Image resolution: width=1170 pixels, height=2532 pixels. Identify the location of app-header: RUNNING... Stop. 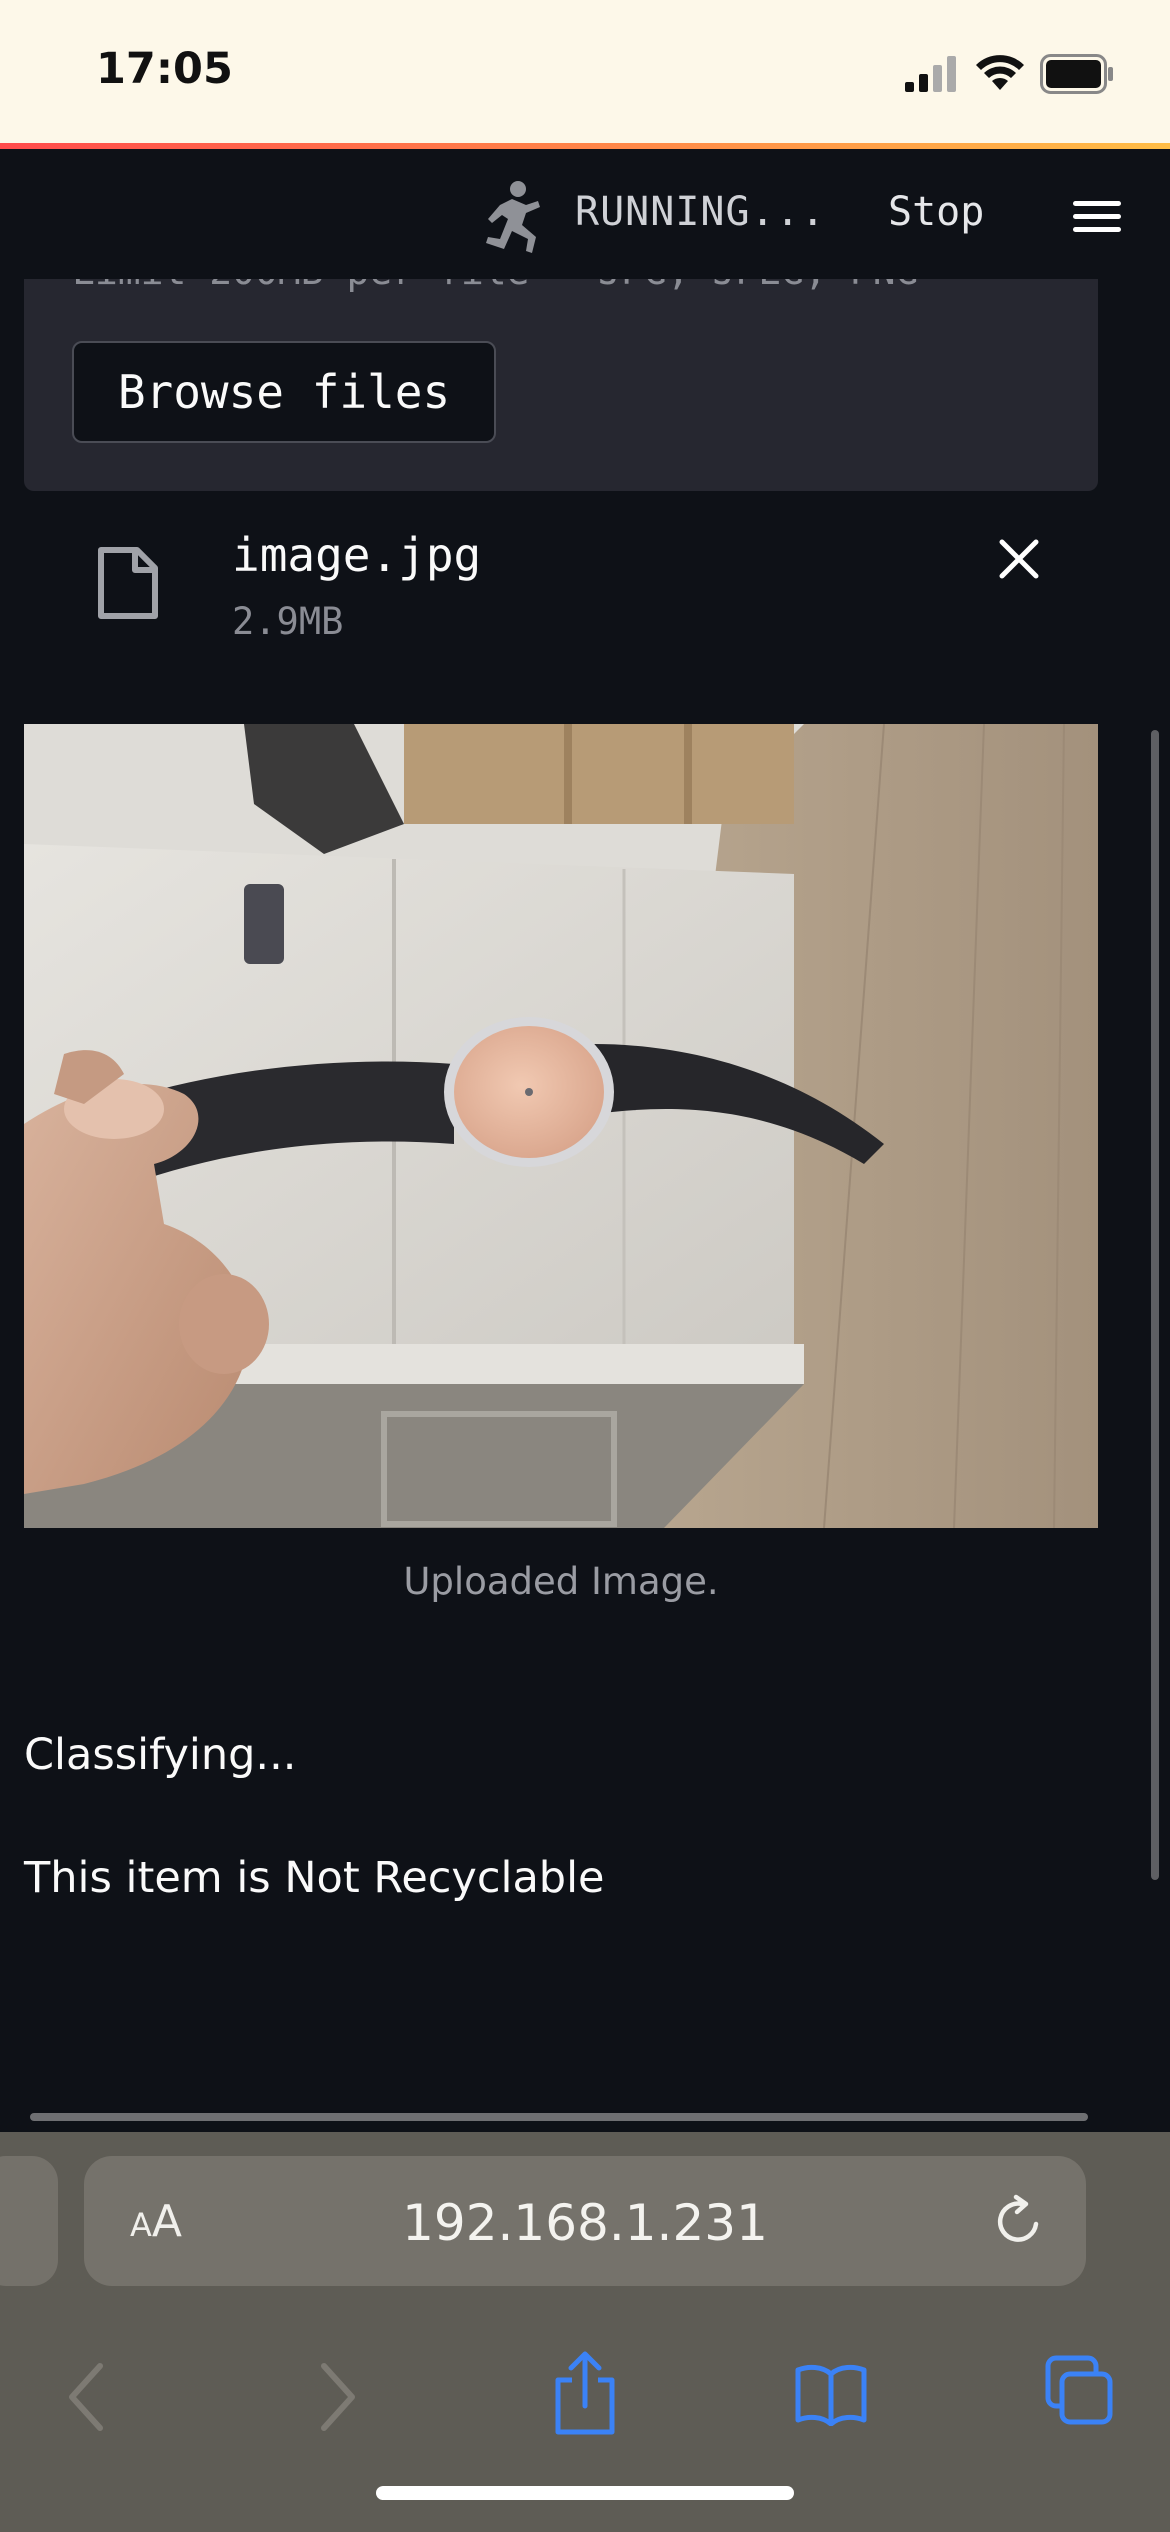
(585, 214).